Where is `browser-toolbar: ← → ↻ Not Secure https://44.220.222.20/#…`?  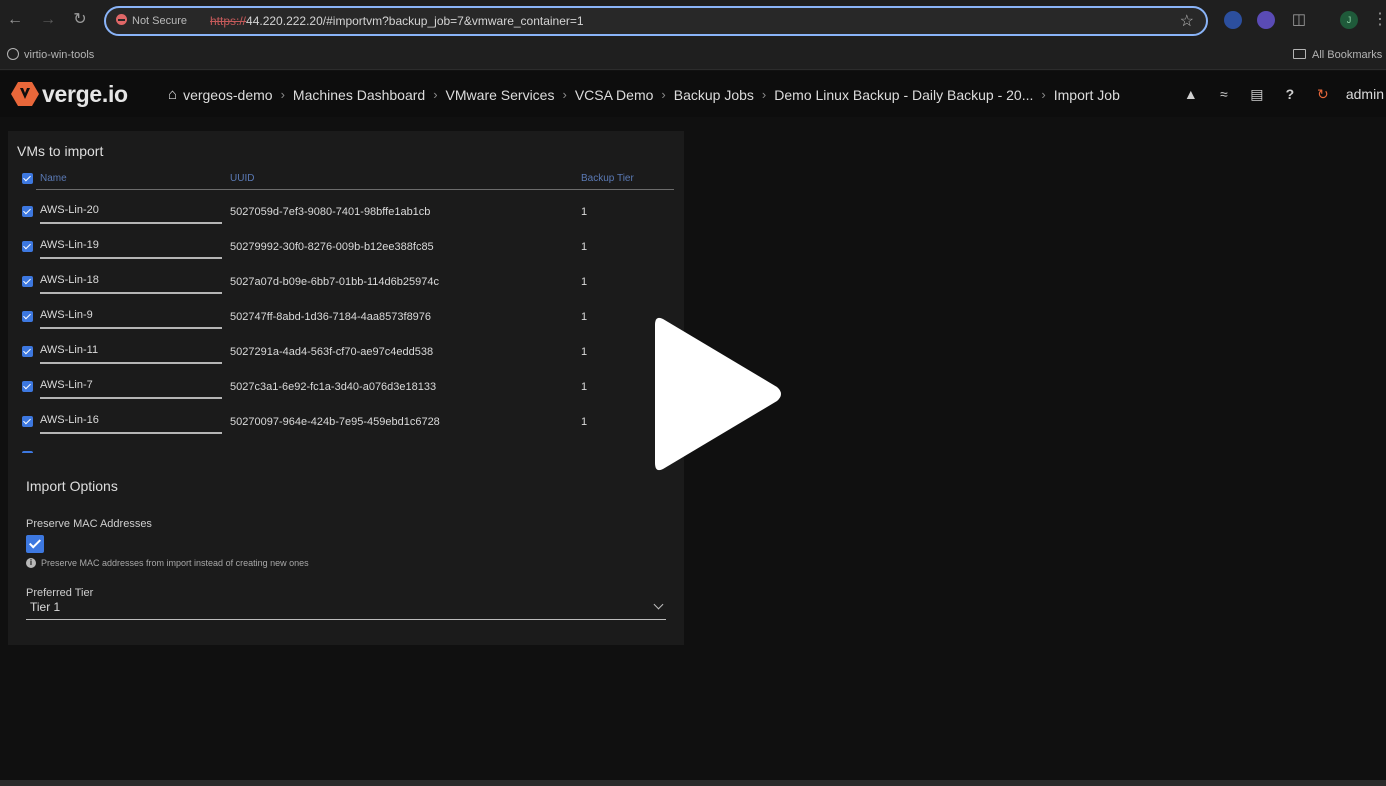
browser-toolbar: ← → ↻ Not Secure https://44.220.222.20/#… is located at coordinates (693, 21).